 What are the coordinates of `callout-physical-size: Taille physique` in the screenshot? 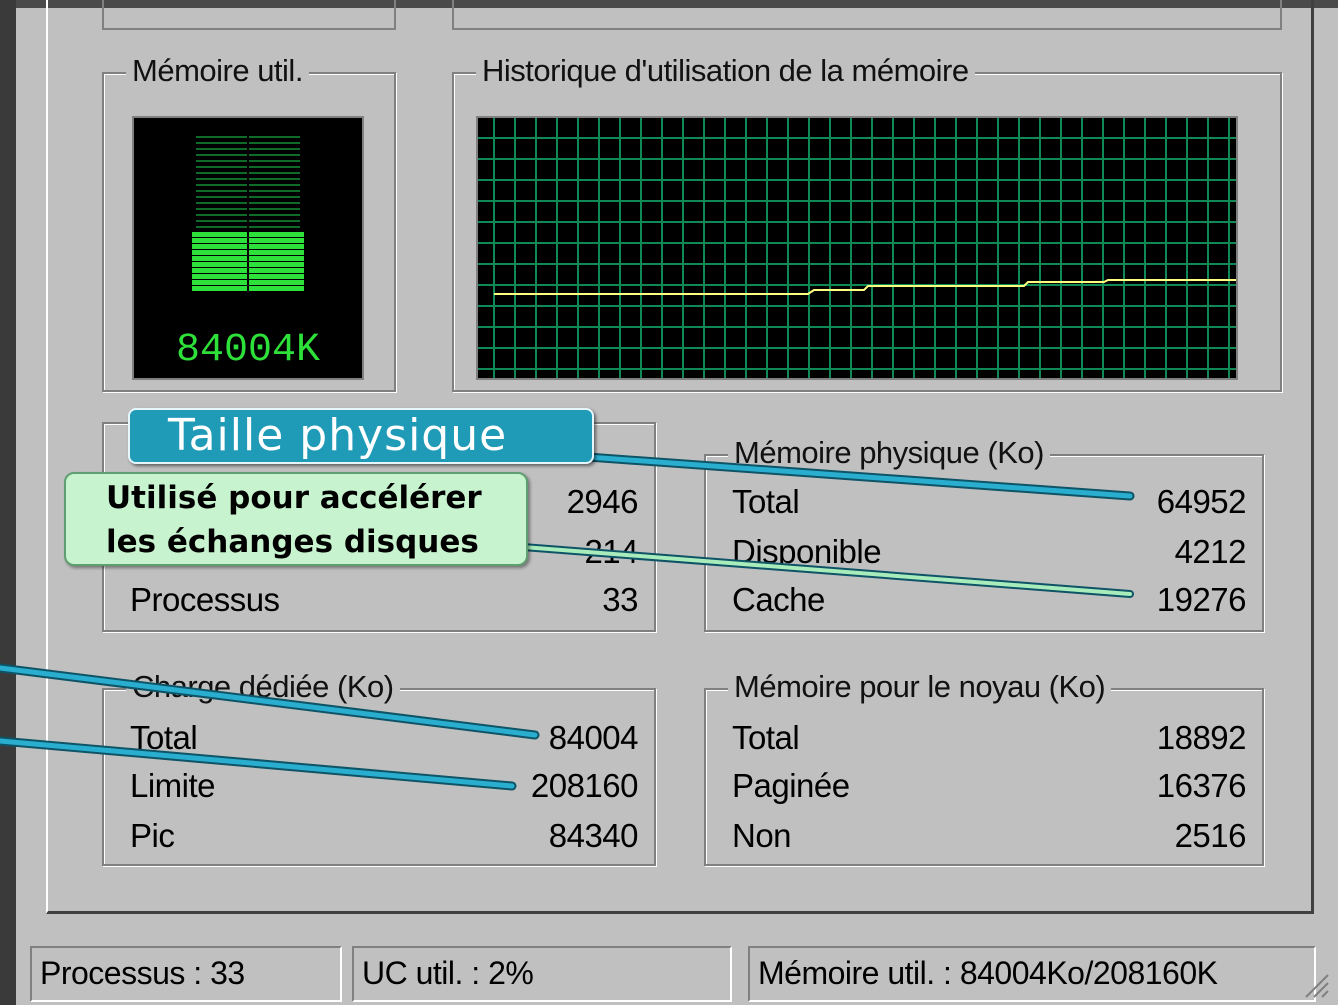 It's located at (361, 436).